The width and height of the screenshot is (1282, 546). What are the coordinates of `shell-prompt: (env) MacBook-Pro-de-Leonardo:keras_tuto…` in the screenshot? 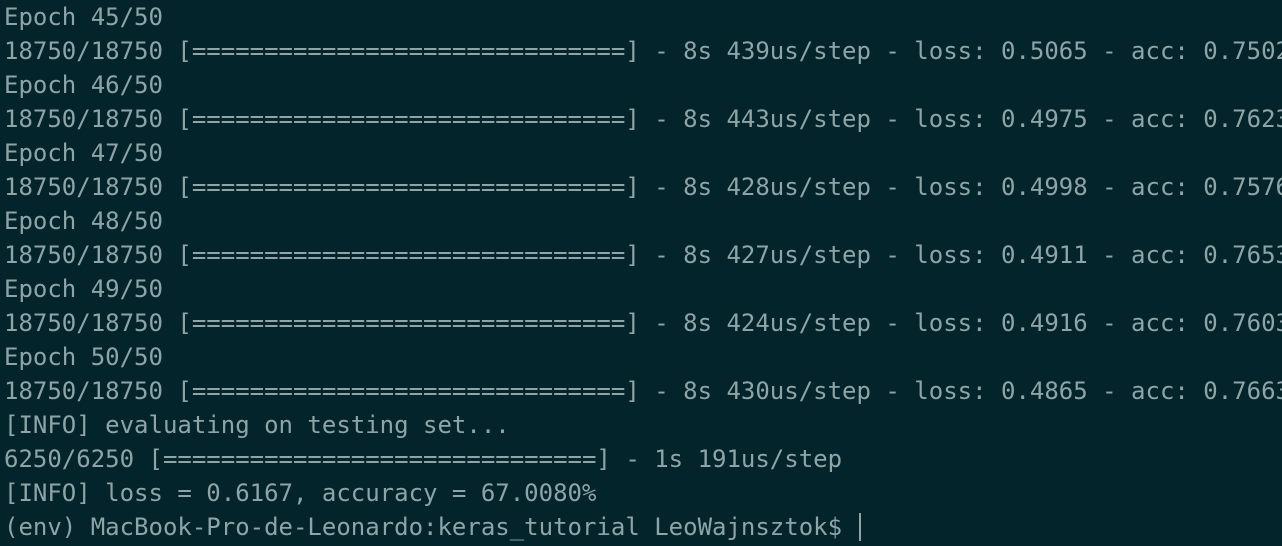 It's located at (430, 527).